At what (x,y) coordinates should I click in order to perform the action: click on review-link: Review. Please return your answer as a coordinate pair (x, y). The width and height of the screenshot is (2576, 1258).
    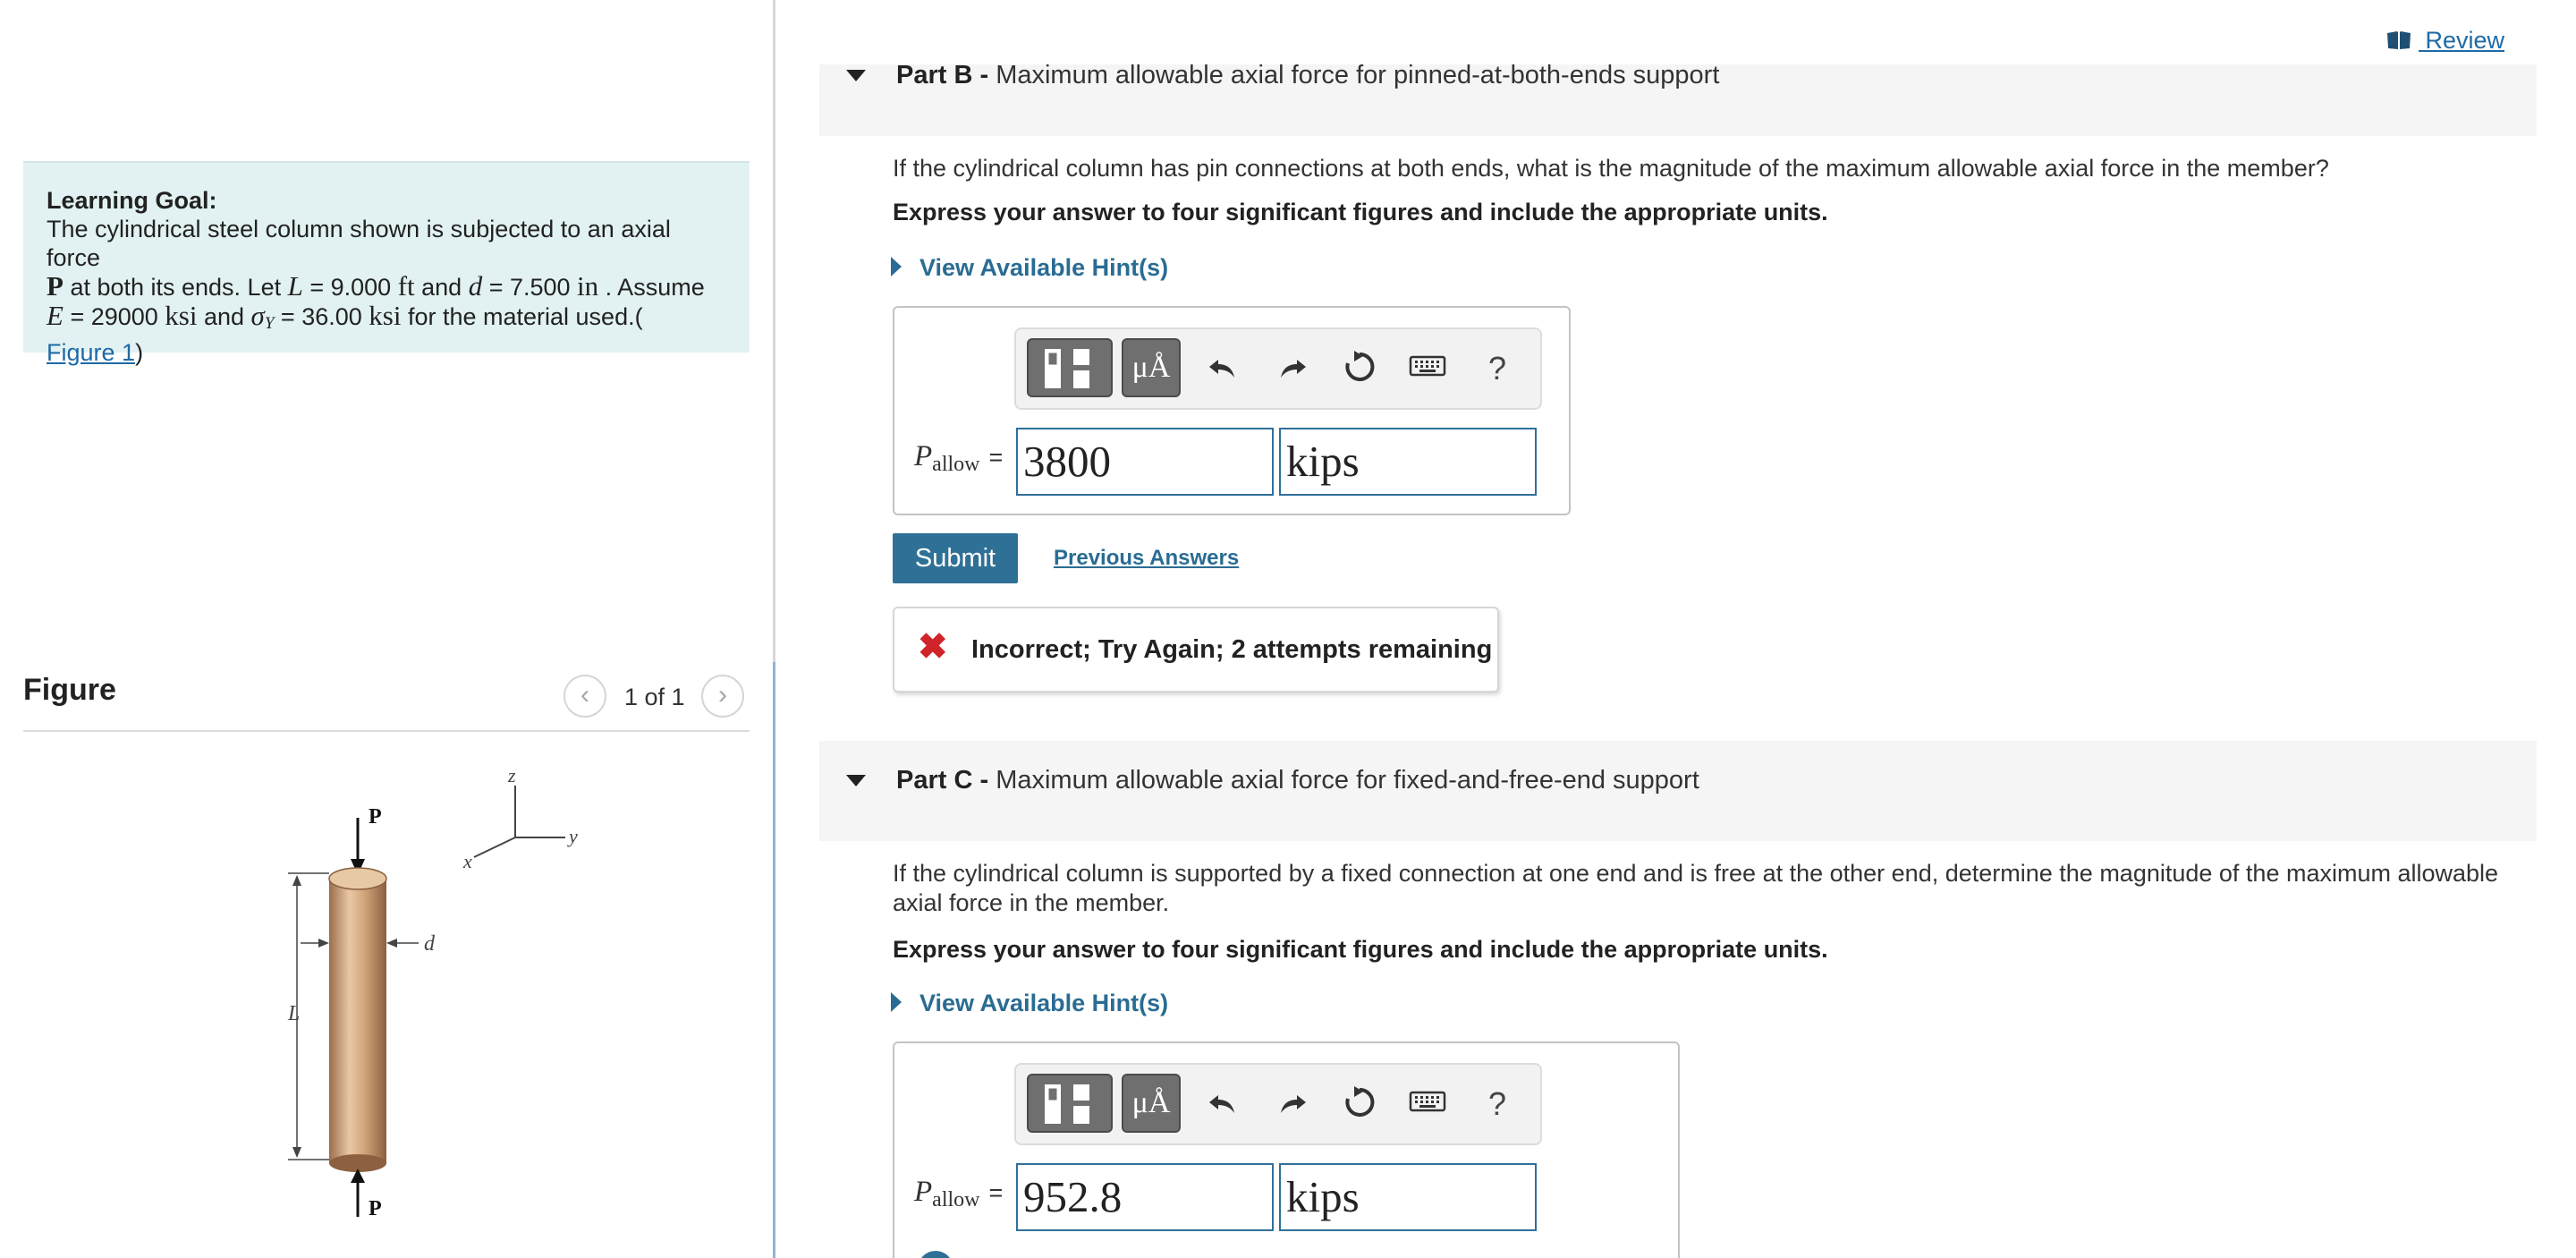
    Looking at the image, I should click on (2445, 41).